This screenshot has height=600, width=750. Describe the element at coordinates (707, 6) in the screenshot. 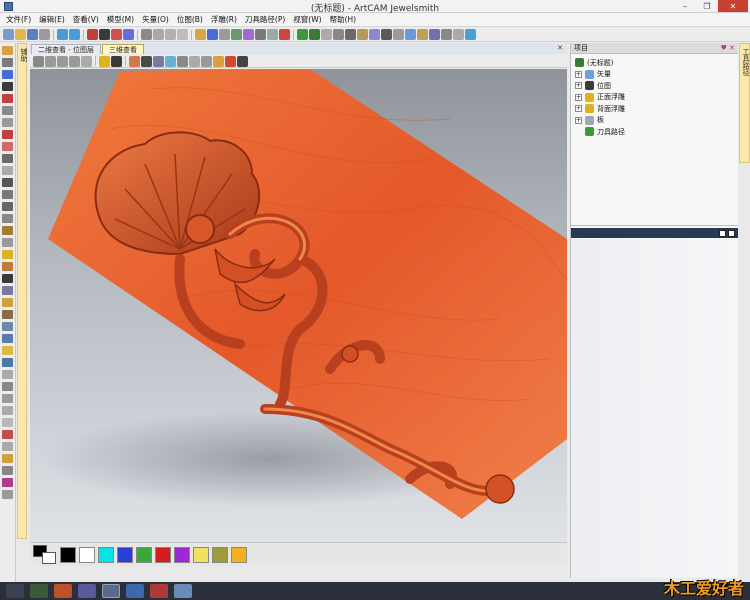

I see `maximize-button: ❐` at that location.